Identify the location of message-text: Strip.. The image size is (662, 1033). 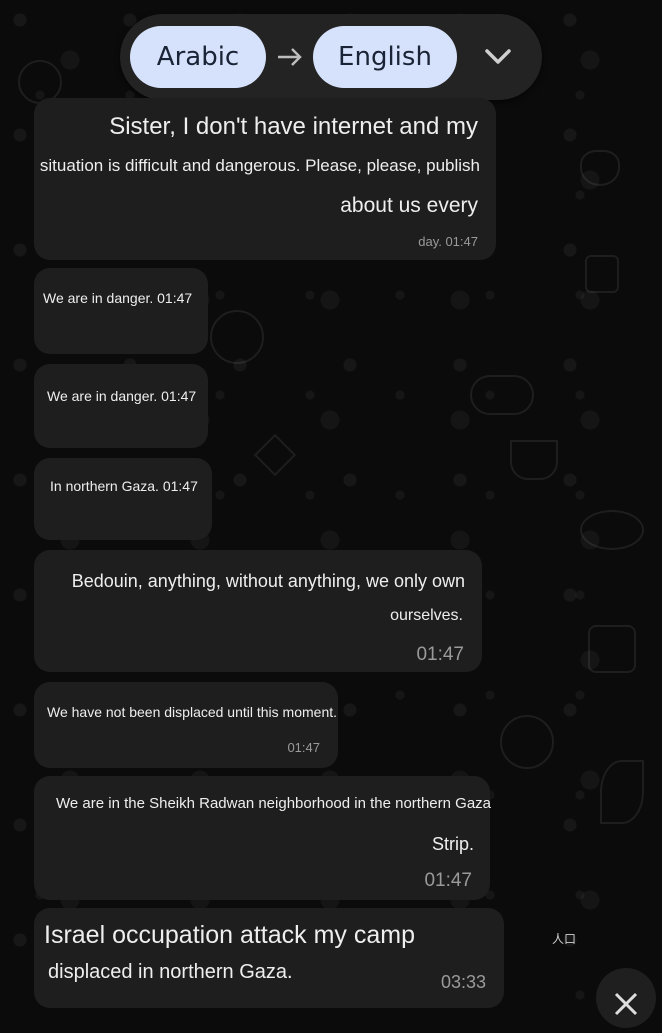
(452, 844).